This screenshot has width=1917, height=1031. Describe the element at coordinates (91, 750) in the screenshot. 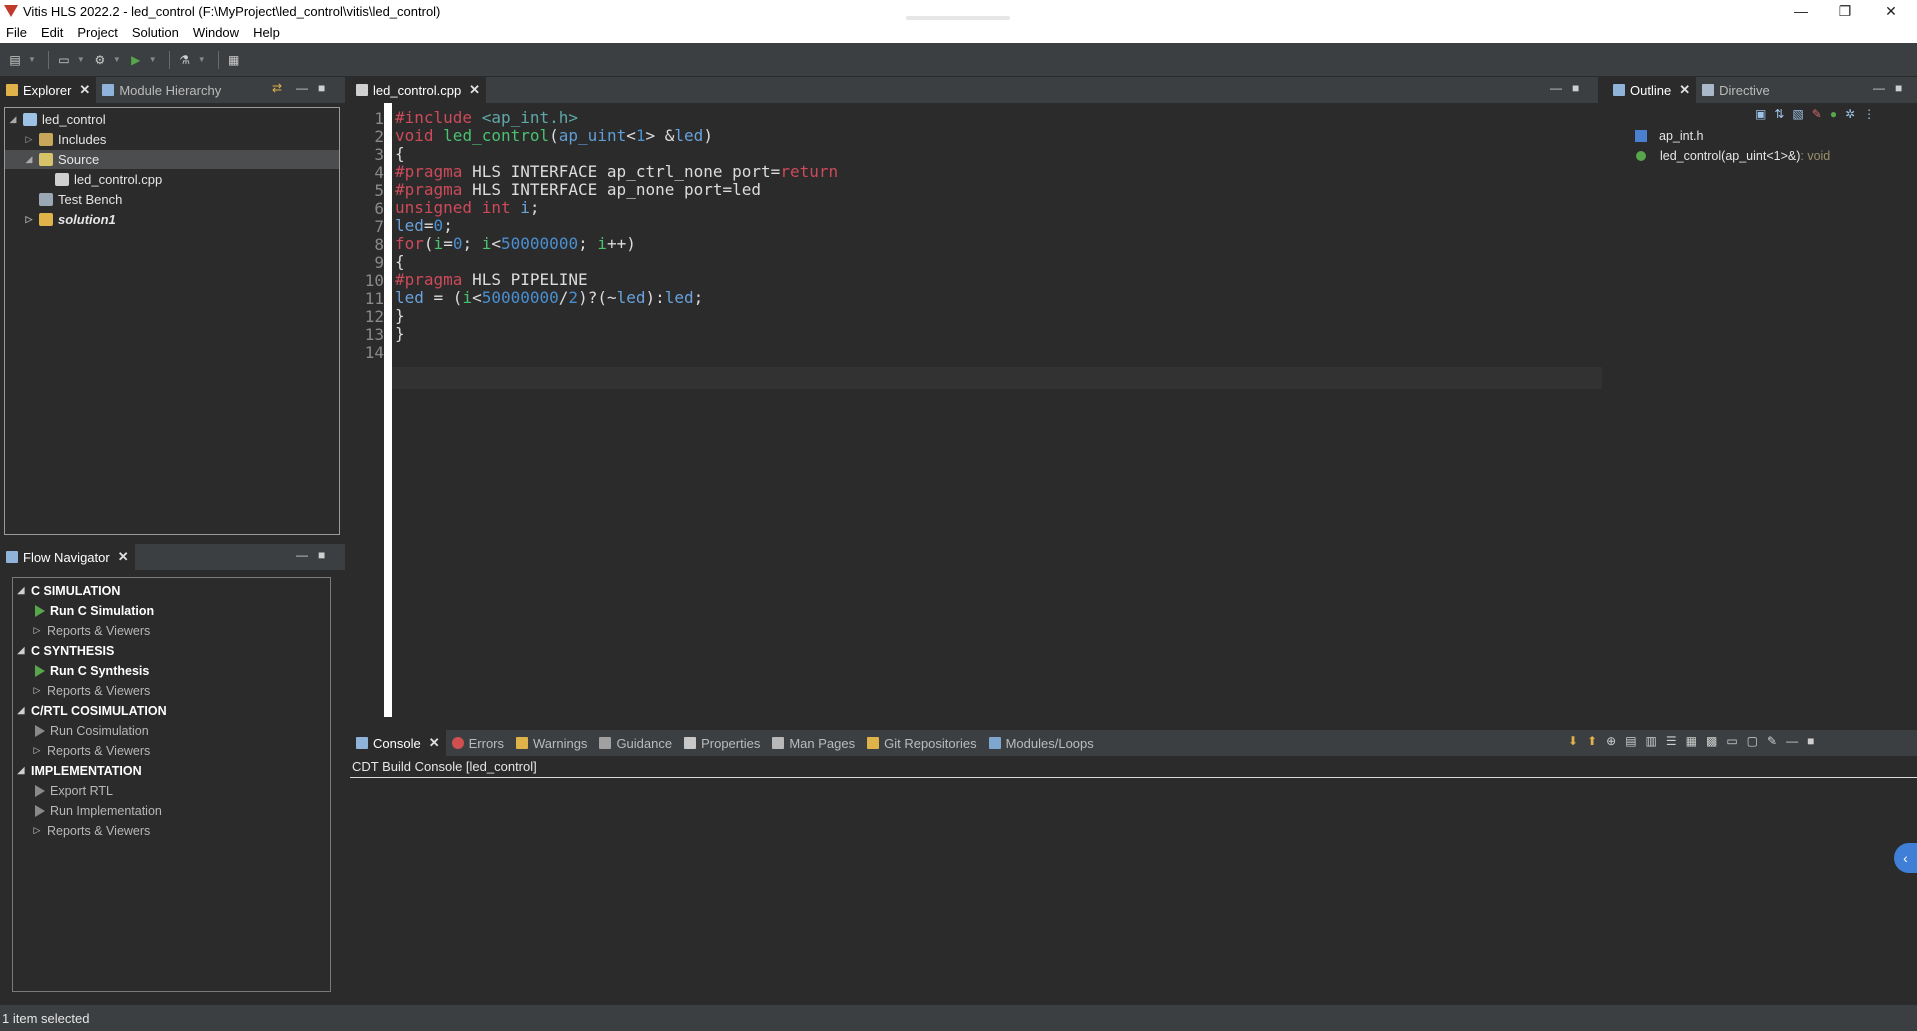

I see `flow-reports-cosim: ▷ Reports & Viewers` at that location.